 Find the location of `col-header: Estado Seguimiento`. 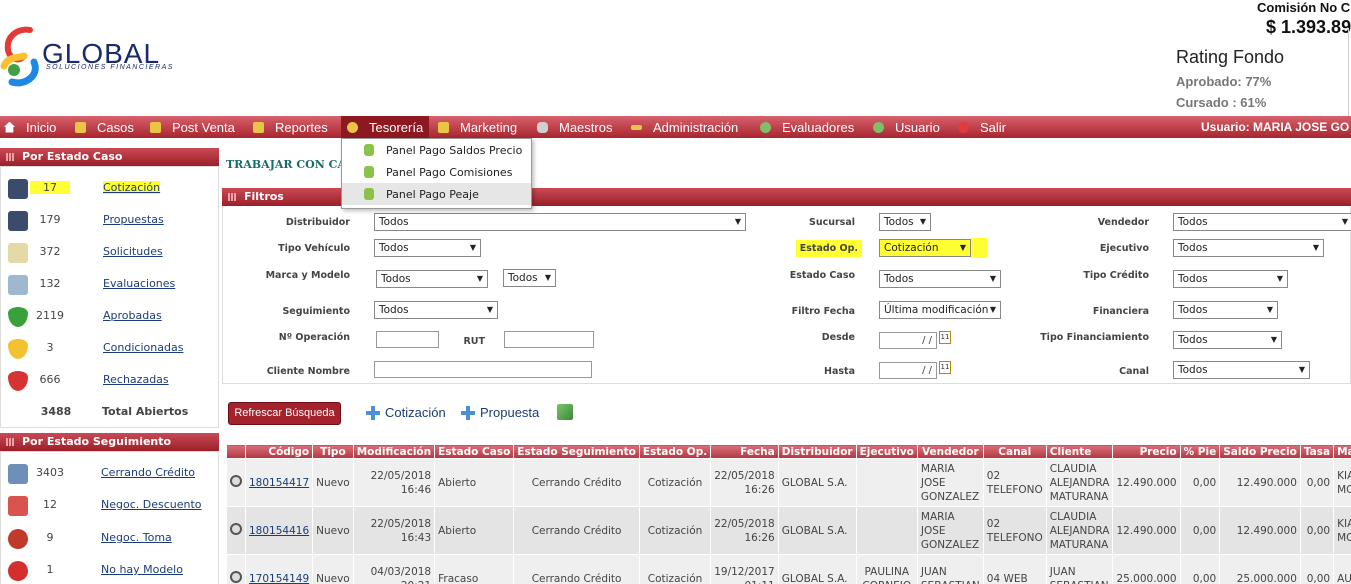

col-header: Estado Seguimiento is located at coordinates (576, 451).